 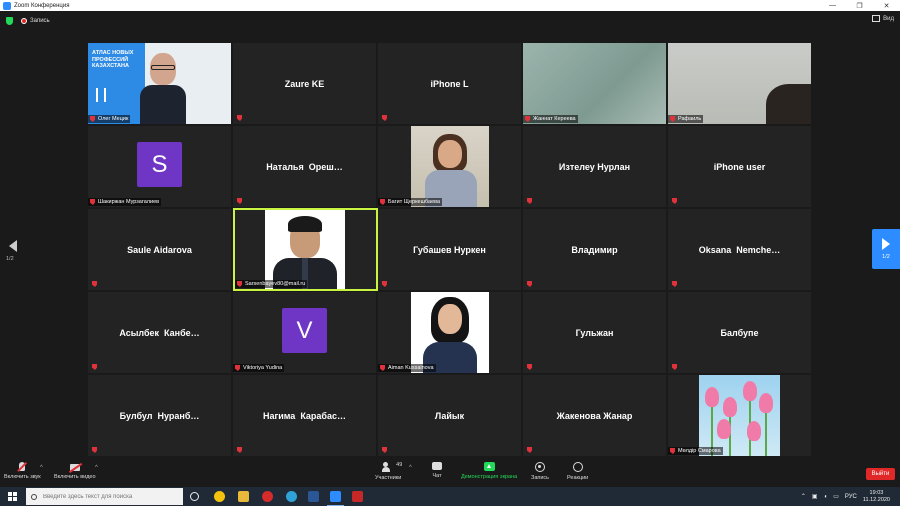 I want to click on zoom-taskbar-icon, so click(x=335, y=498).